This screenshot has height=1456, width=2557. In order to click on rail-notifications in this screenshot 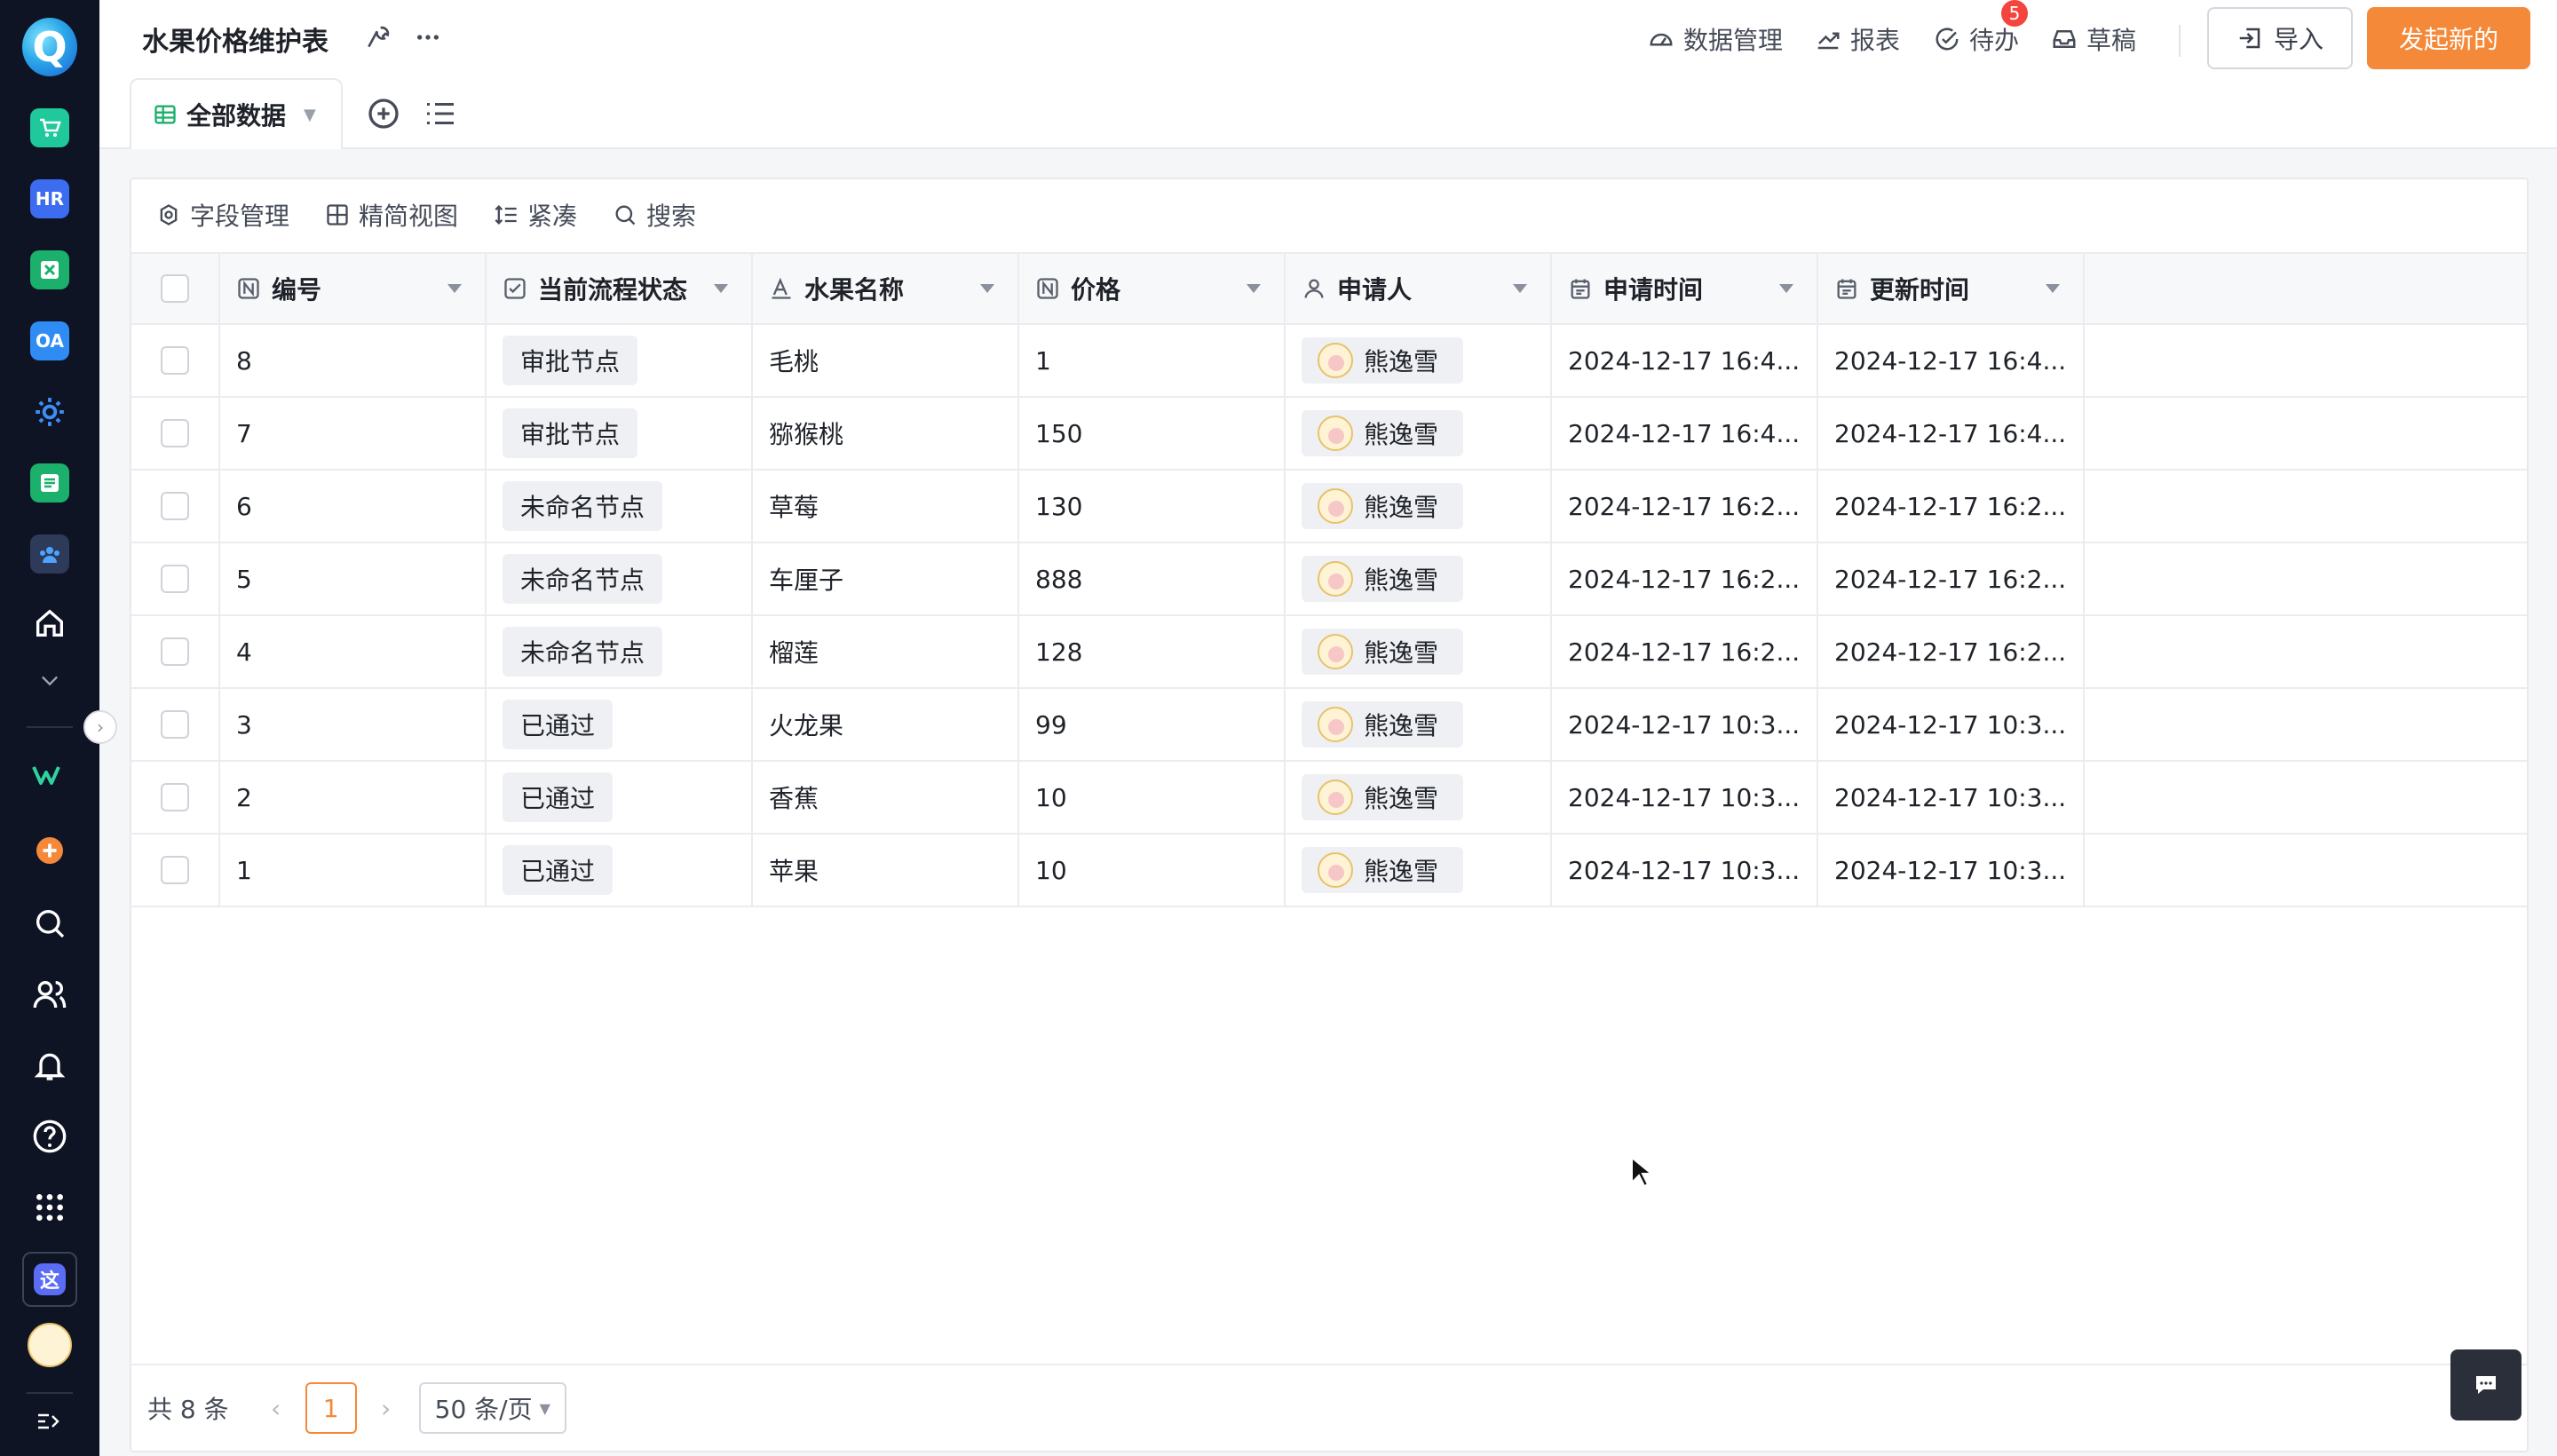, I will do `click(49, 1065)`.